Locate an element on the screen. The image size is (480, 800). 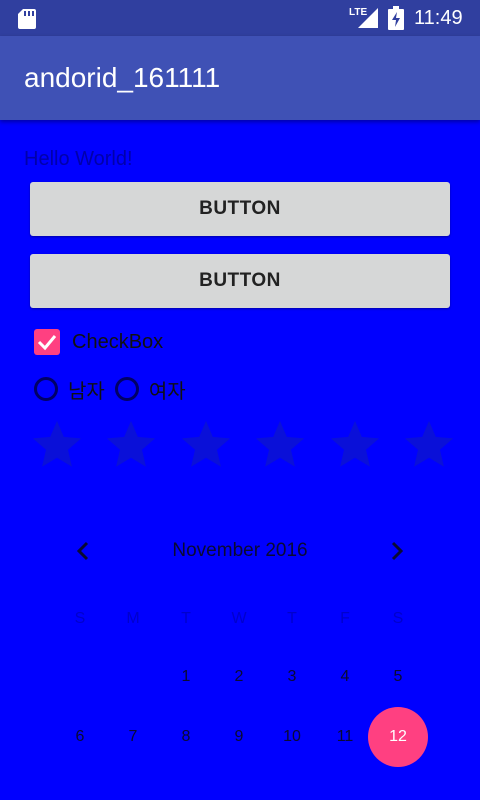
button-1: BUTTON is located at coordinates (240, 209).